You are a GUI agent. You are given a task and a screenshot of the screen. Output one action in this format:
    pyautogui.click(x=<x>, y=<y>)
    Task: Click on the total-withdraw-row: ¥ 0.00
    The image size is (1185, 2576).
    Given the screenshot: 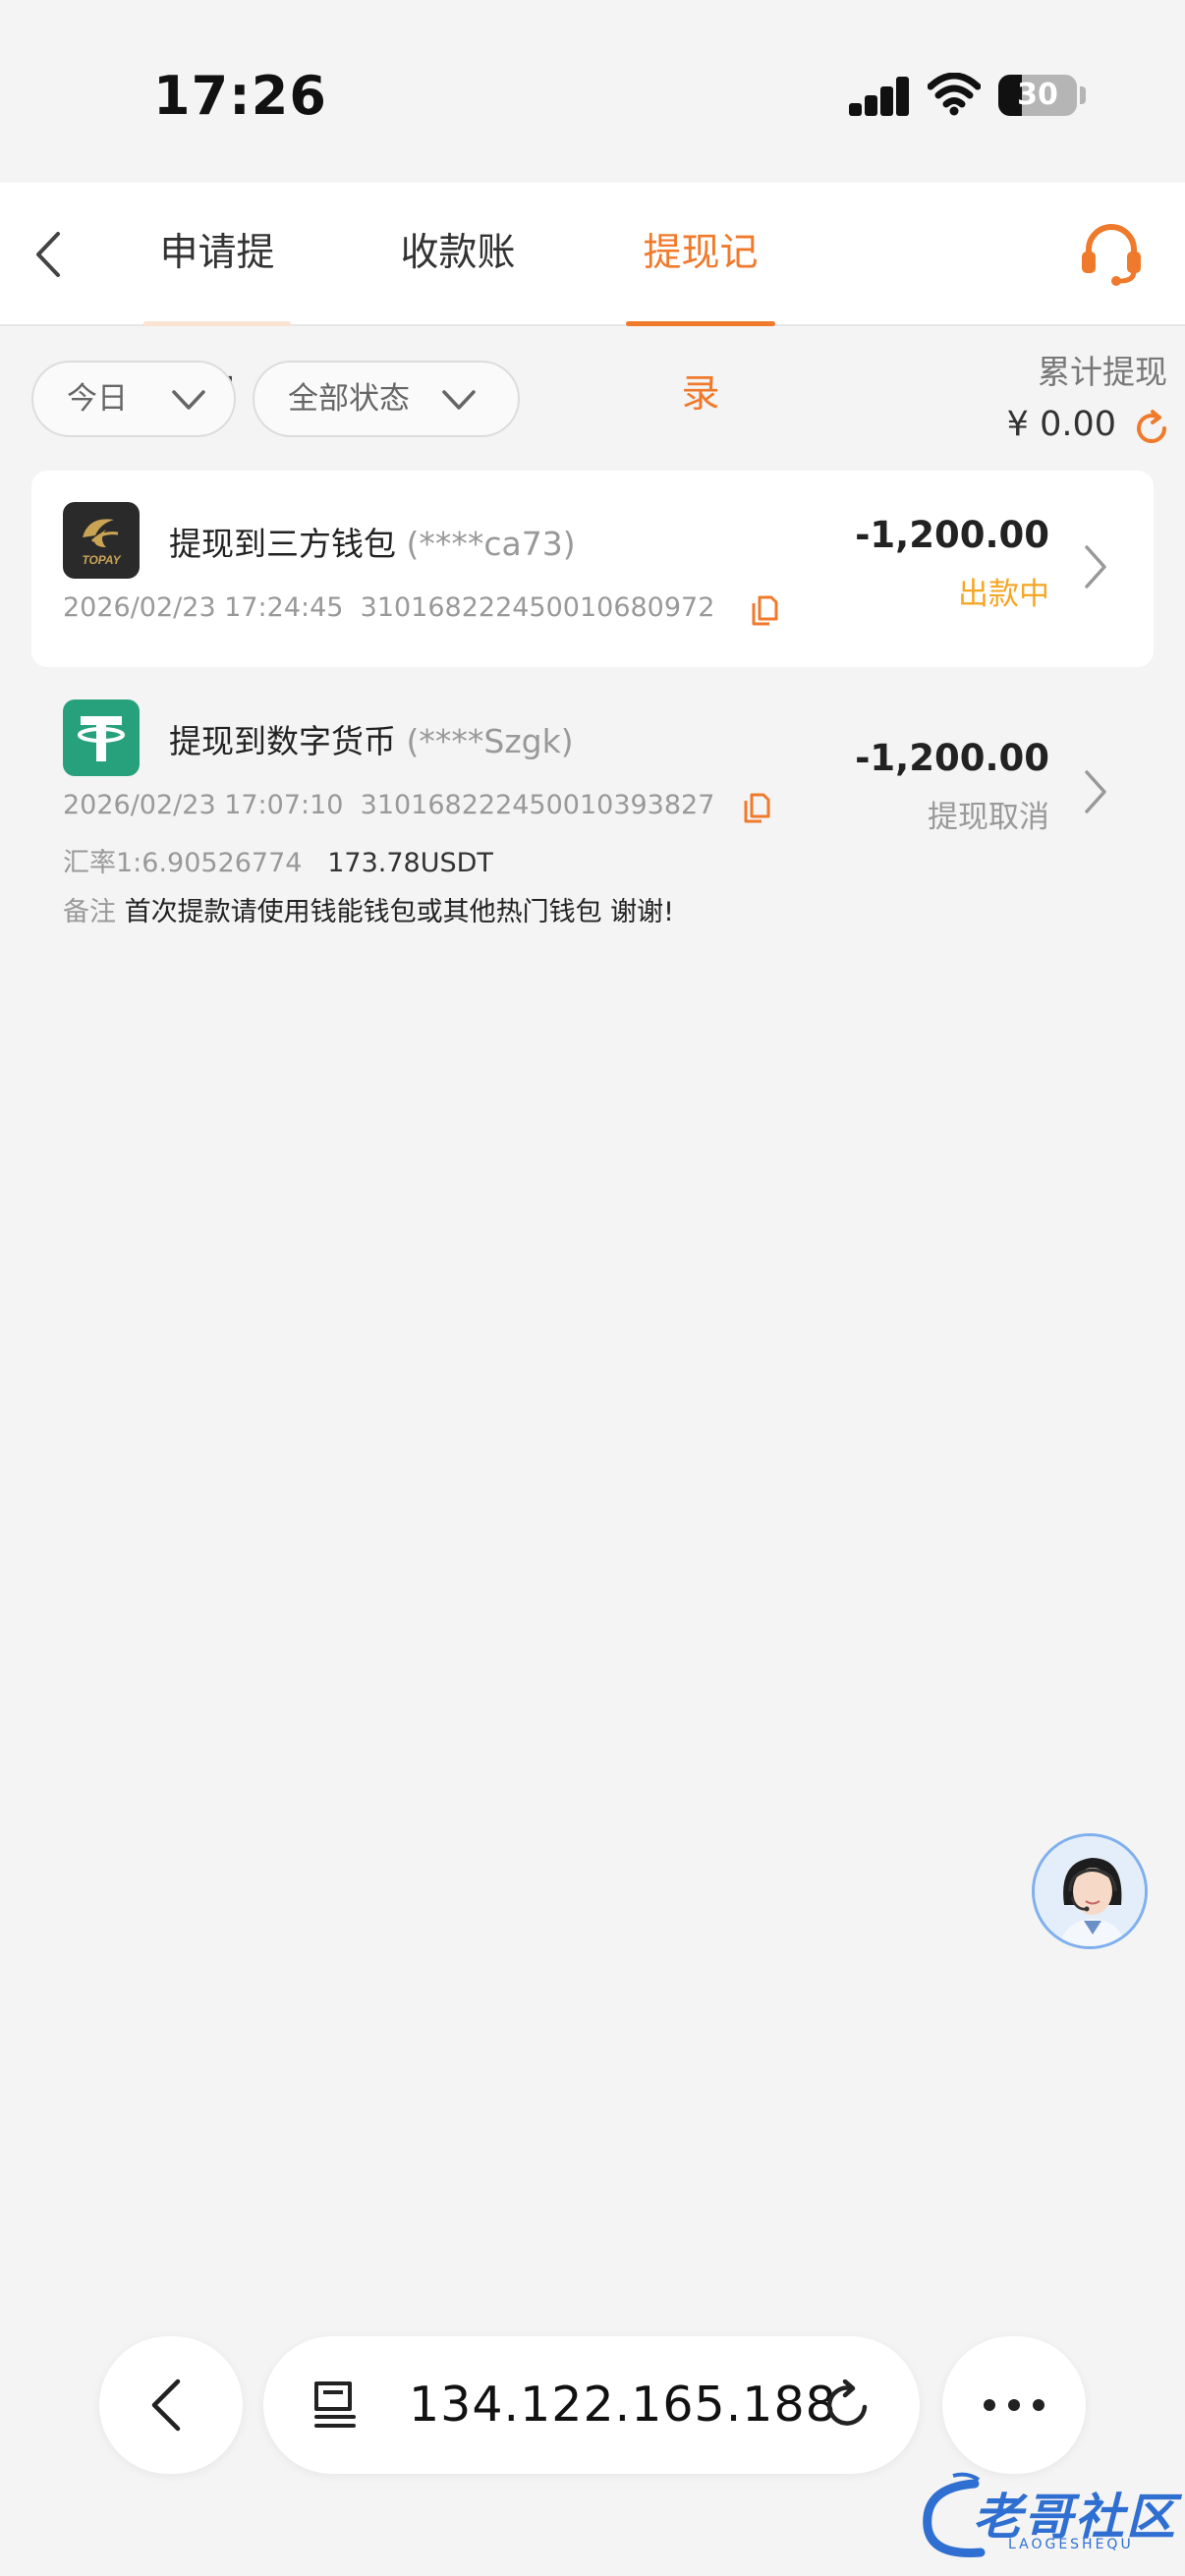 What is the action you would take?
    pyautogui.click(x=1024, y=428)
    